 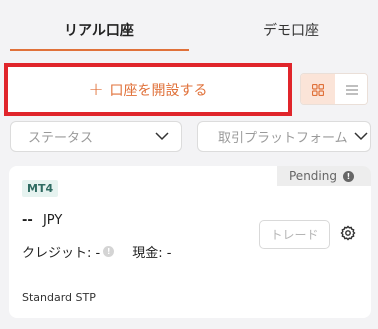 I want to click on tab-demo-account: デモ口座, so click(x=291, y=30).